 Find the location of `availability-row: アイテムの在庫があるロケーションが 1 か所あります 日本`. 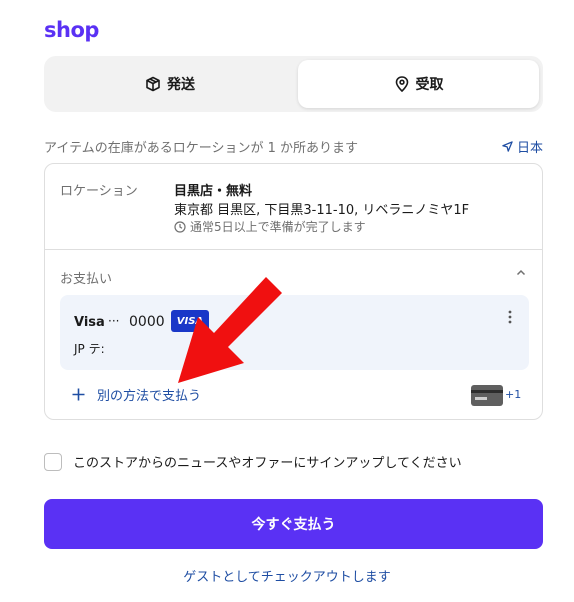

availability-row: アイテムの在庫があるロケーションが 1 か所あります 日本 is located at coordinates (293, 146).